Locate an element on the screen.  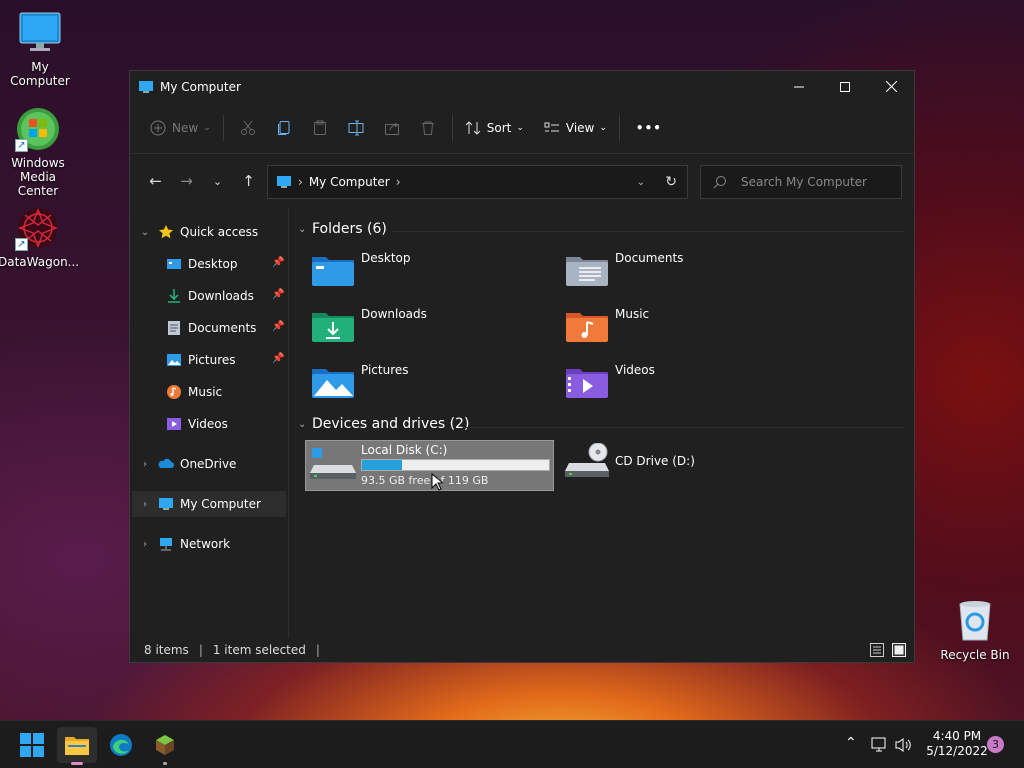
sidebar-item-documents: Documents is located at coordinates (208, 328).